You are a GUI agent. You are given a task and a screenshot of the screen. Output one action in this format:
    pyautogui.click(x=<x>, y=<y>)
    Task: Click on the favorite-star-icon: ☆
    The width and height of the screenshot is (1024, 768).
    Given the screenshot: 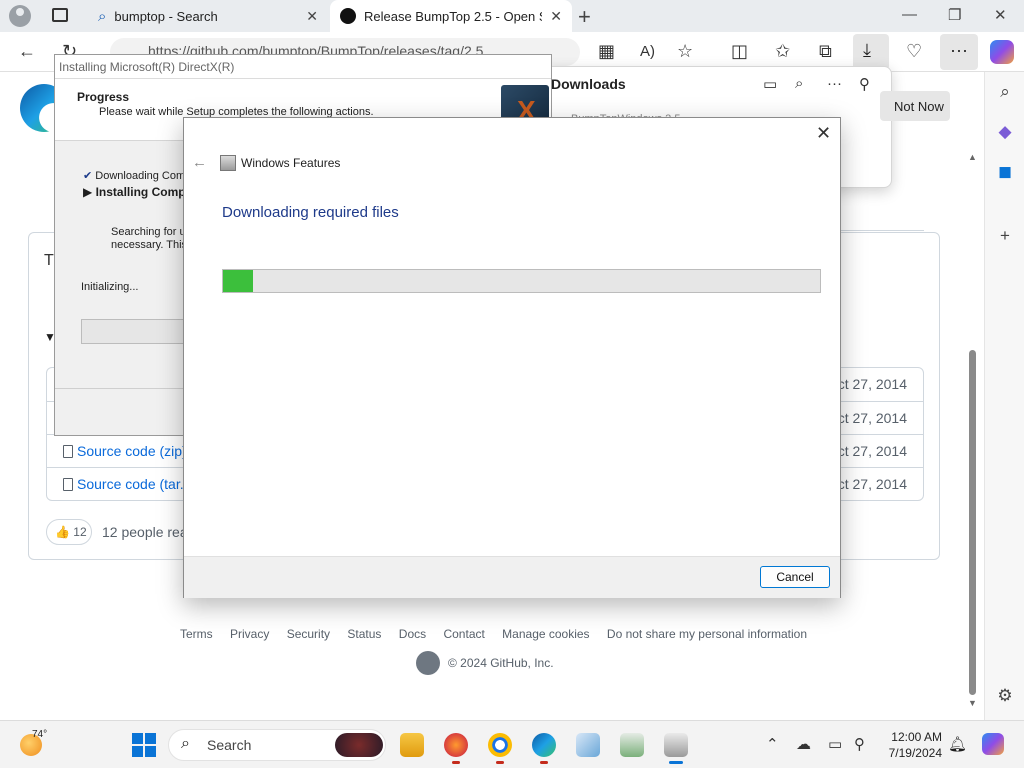 What is the action you would take?
    pyautogui.click(x=685, y=51)
    